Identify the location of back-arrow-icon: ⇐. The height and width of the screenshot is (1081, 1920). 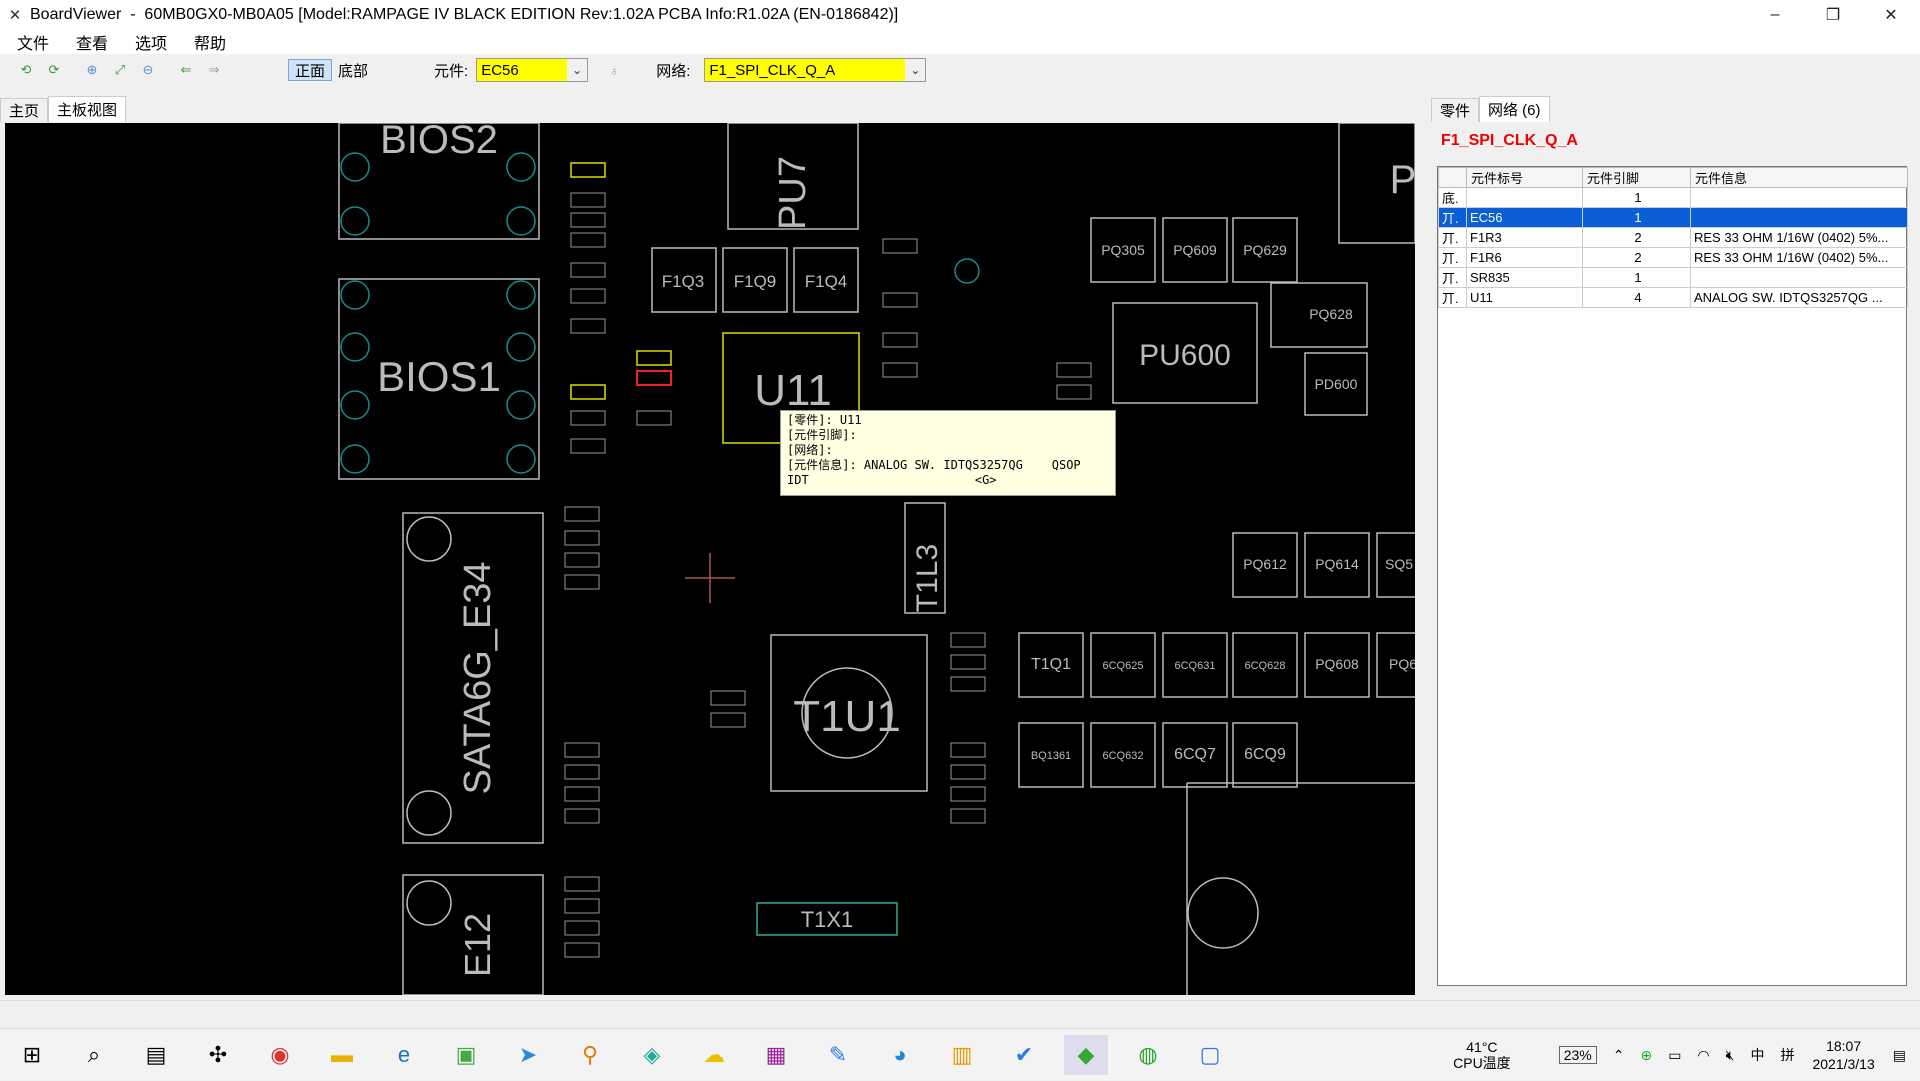
(186, 70).